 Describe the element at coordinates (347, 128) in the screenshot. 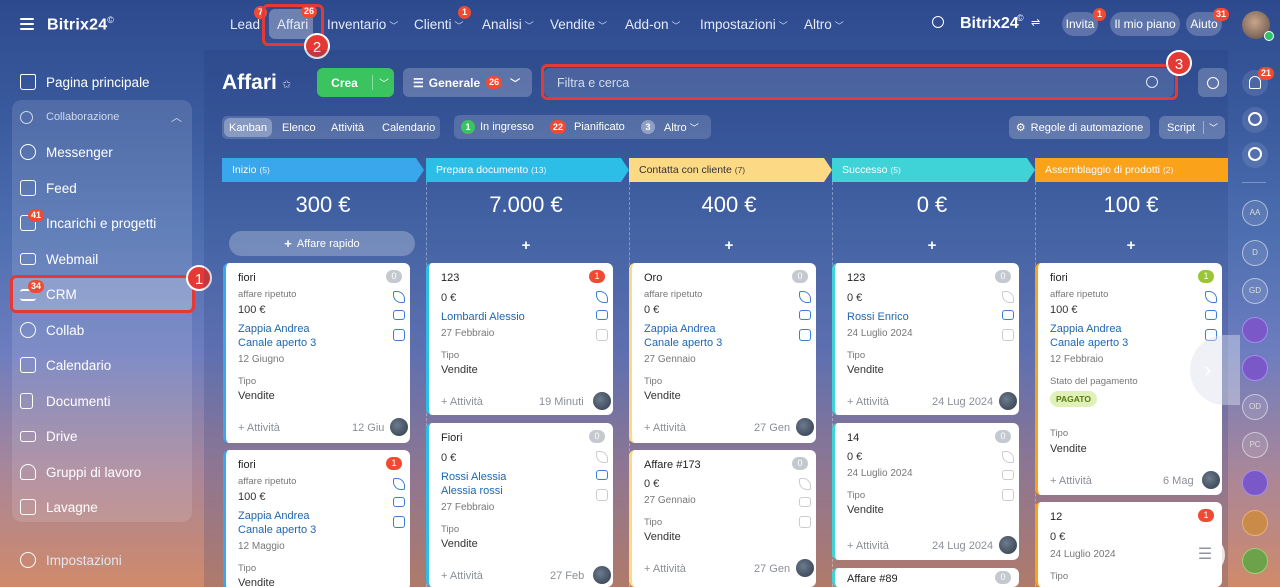

I see `view-activities: Attività` at that location.